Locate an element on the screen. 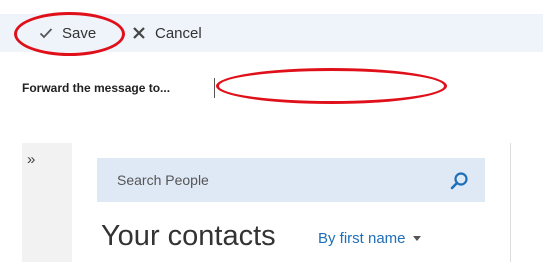  save-button: Save is located at coordinates (67, 33).